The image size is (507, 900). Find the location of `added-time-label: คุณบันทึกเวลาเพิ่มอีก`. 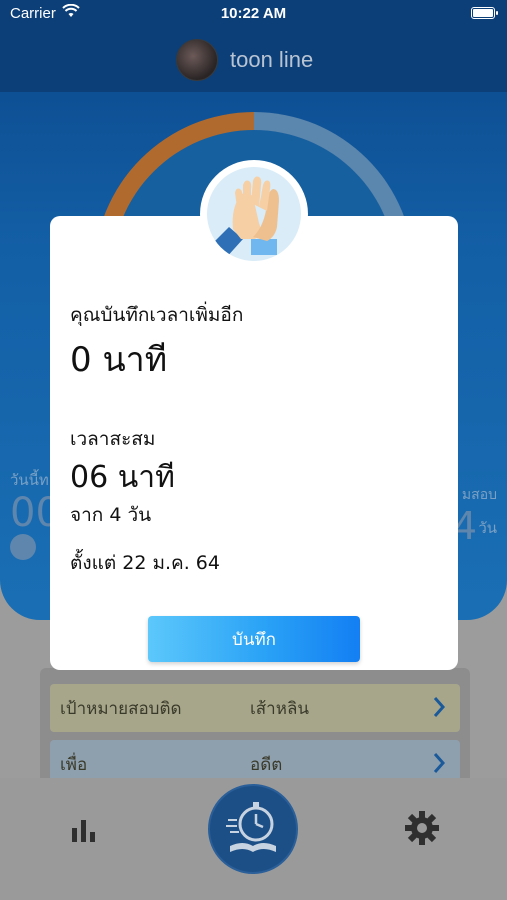

added-time-label: คุณบันทึกเวลาเพิ่มอีก is located at coordinates (157, 315).